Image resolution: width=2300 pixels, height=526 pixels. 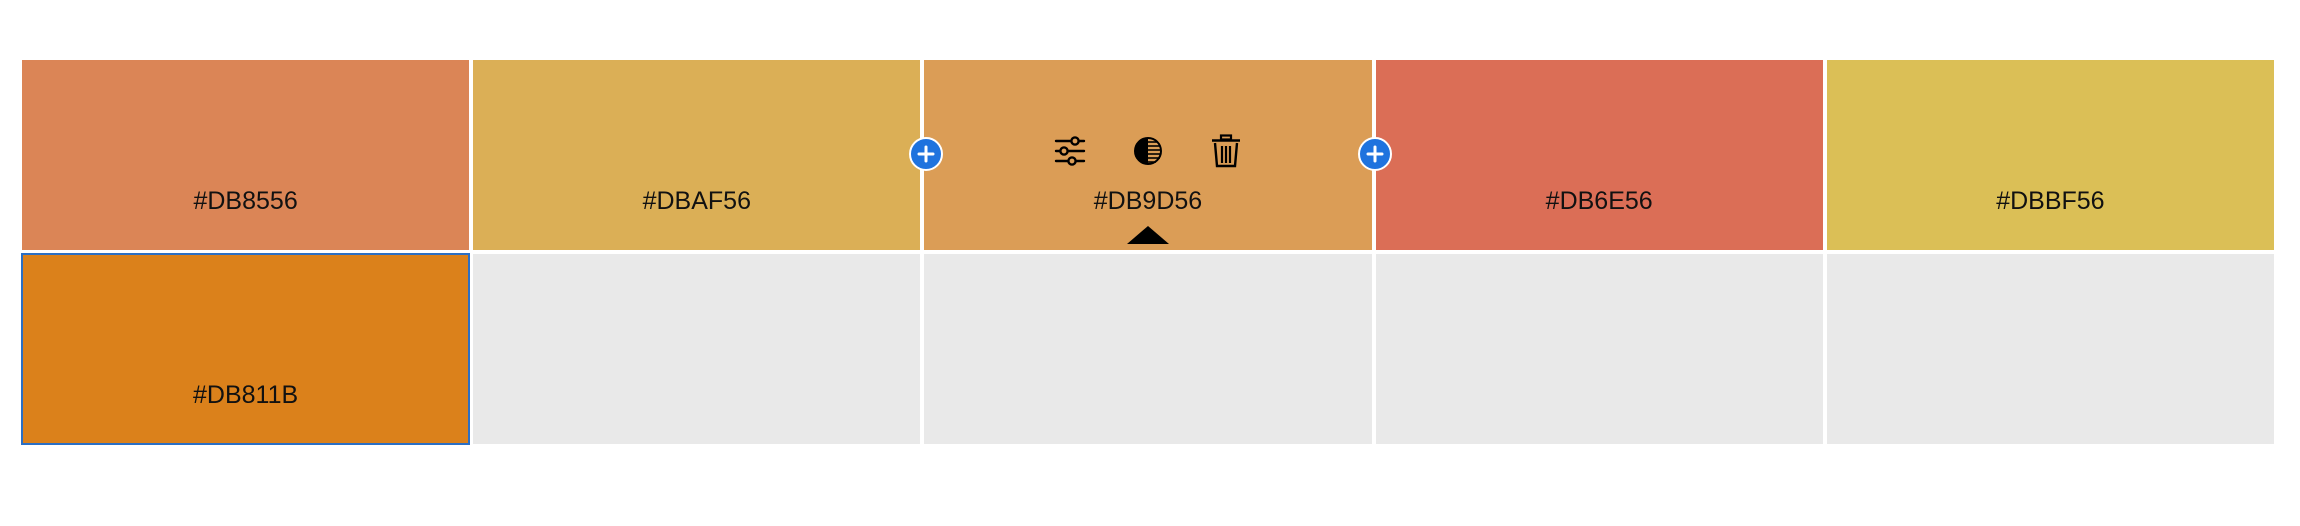 I want to click on swatch-hex-label: #DBAF56, so click(x=696, y=201).